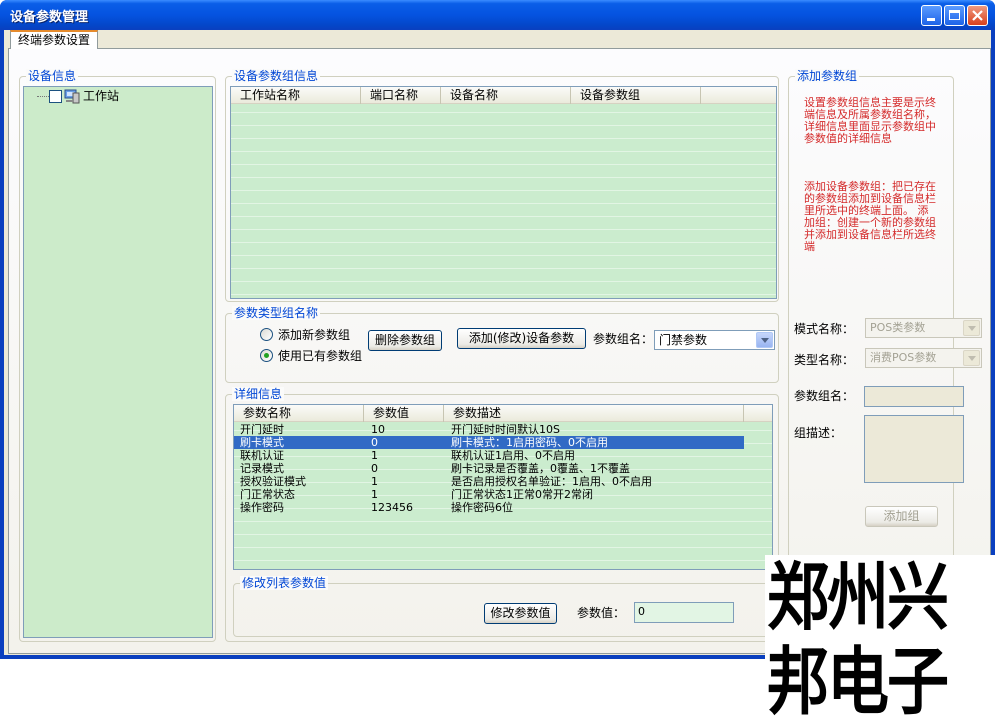 Image resolution: width=995 pixels, height=725 pixels. Describe the element at coordinates (636, 95) in the screenshot. I see `col-device-param-group: 设备参数组` at that location.